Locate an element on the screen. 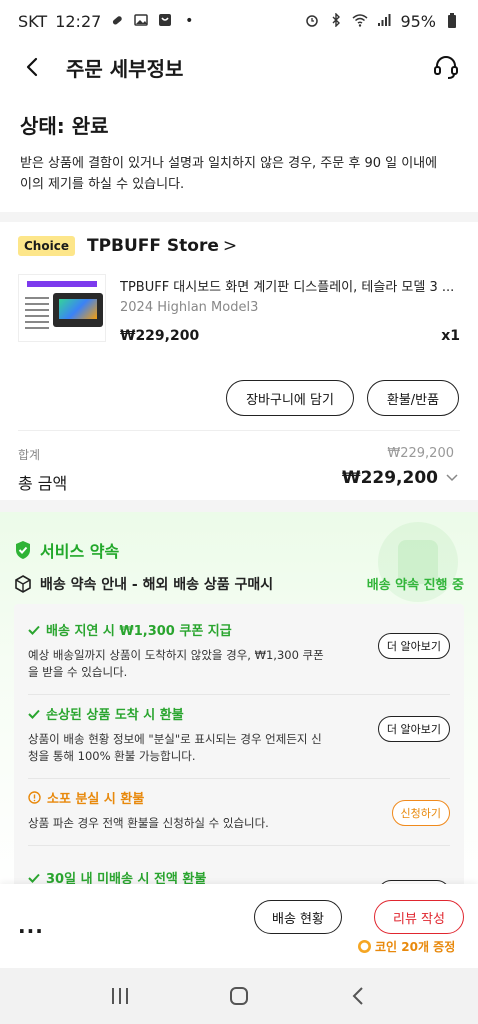 Image resolution: width=478 pixels, height=1024 pixels. notification-pill-icon is located at coordinates (117, 21).